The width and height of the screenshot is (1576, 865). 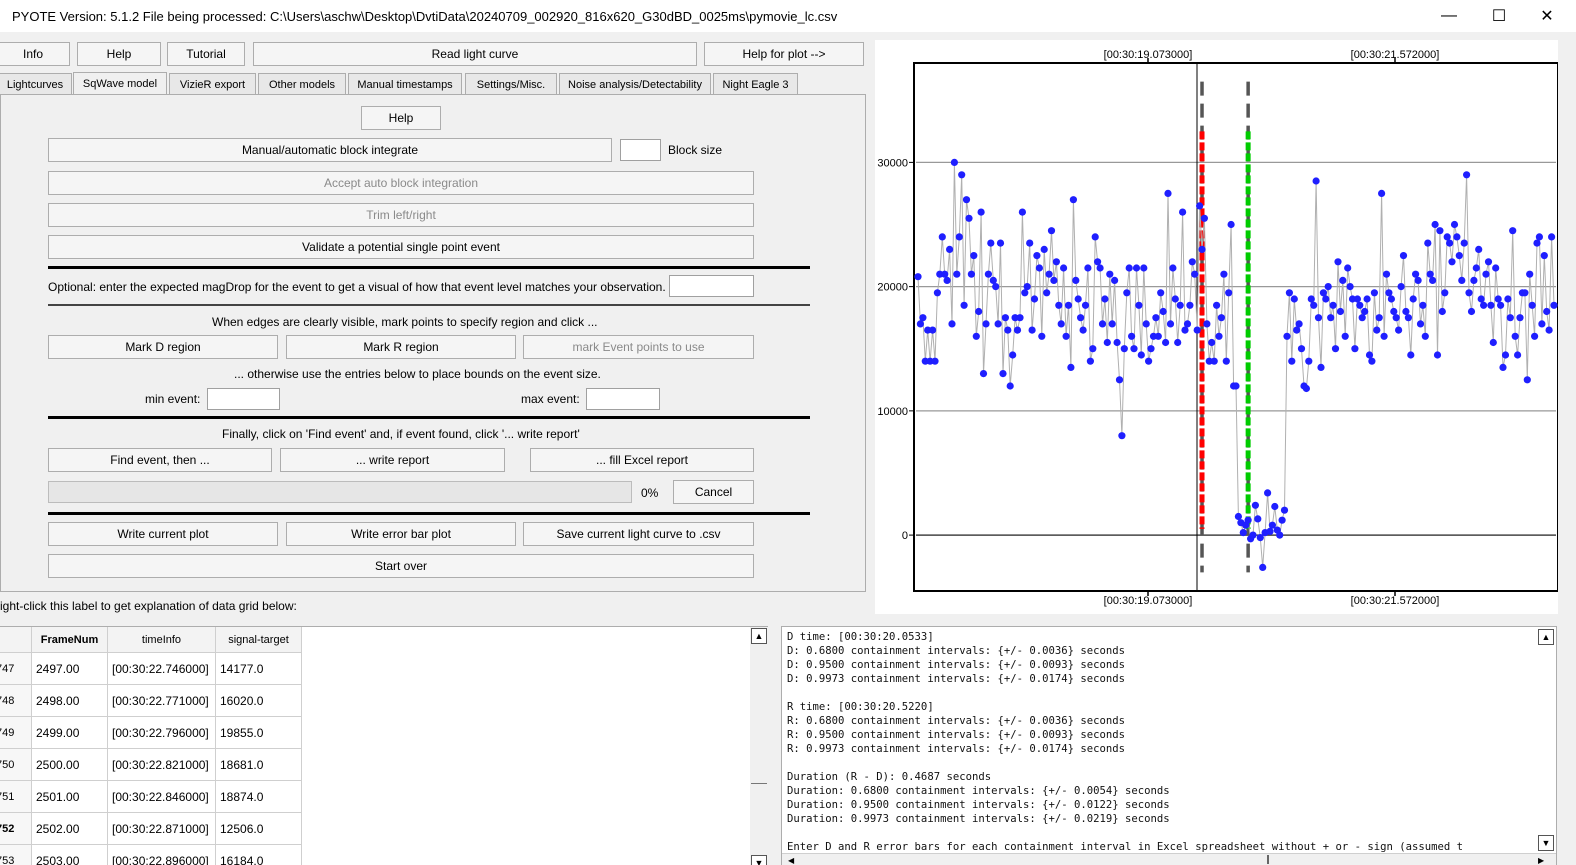 I want to click on tab-other-models: Other models, so click(x=302, y=84).